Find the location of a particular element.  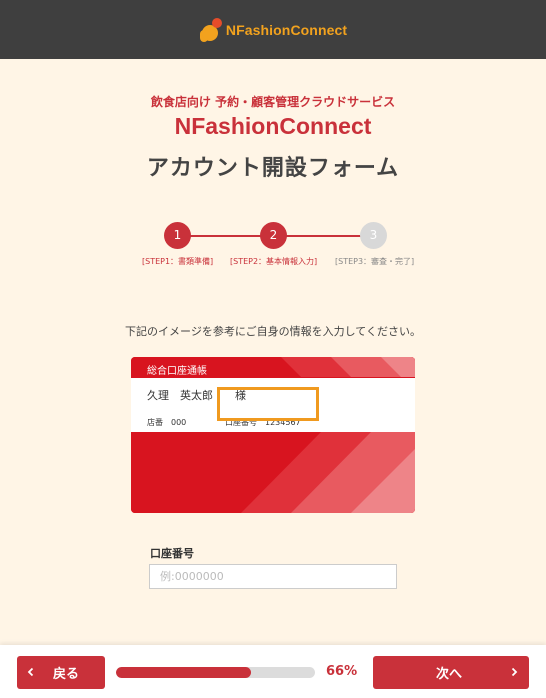

next-button: 次へ is located at coordinates (451, 672).